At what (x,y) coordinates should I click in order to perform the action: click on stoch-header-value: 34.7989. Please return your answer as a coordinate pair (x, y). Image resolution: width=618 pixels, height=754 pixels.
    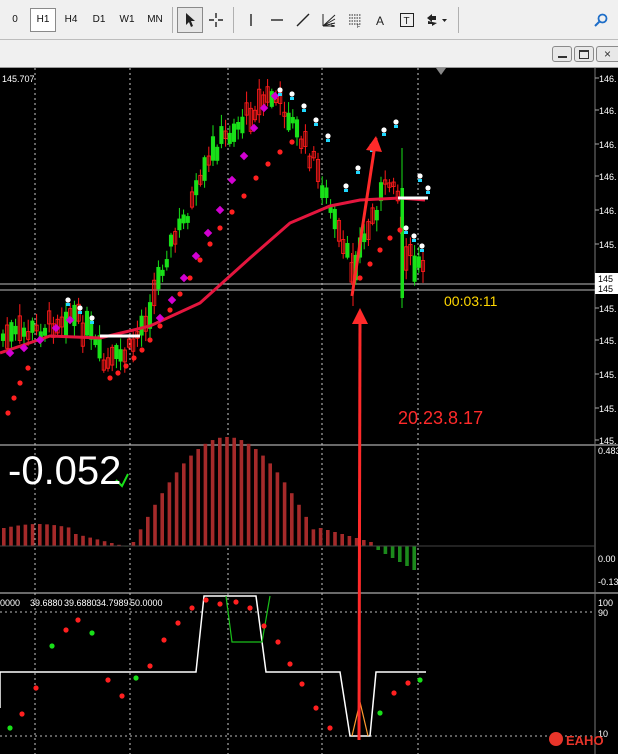
    Looking at the image, I should click on (112, 603).